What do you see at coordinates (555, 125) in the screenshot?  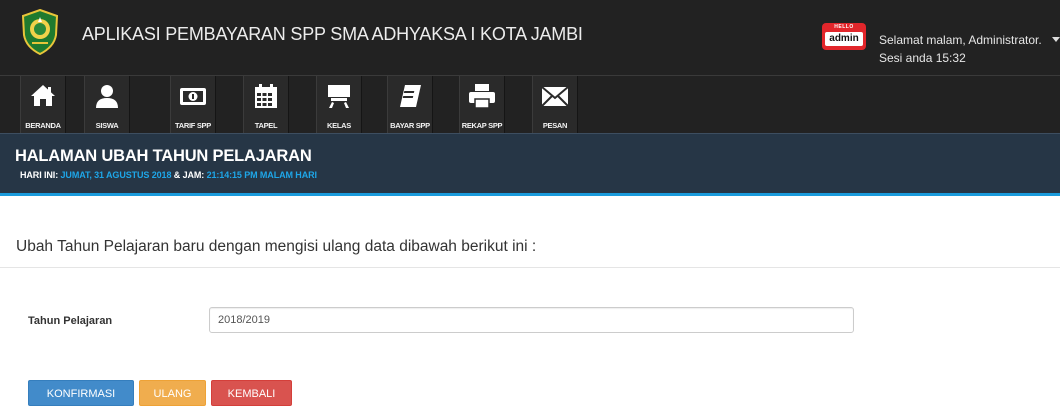 I see `nav-label: PESAN` at bounding box center [555, 125].